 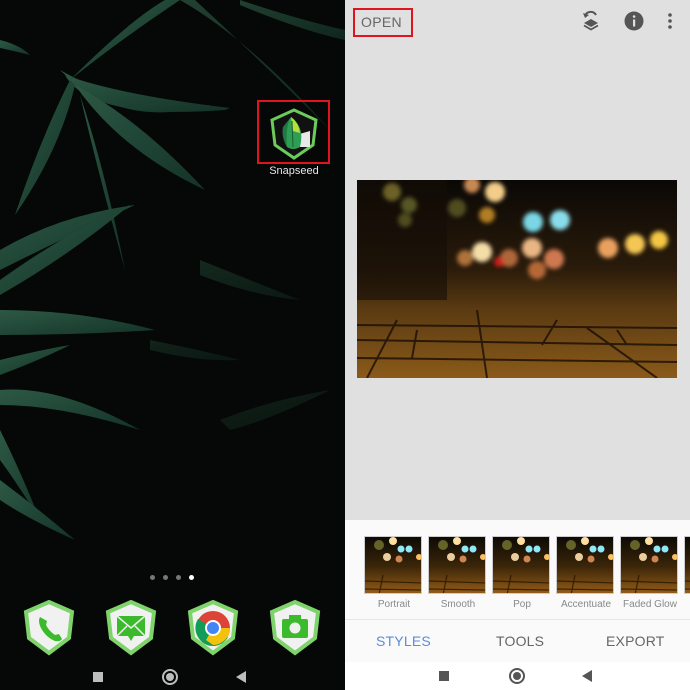 What do you see at coordinates (650, 604) in the screenshot?
I see `style-label: Faded Glow` at bounding box center [650, 604].